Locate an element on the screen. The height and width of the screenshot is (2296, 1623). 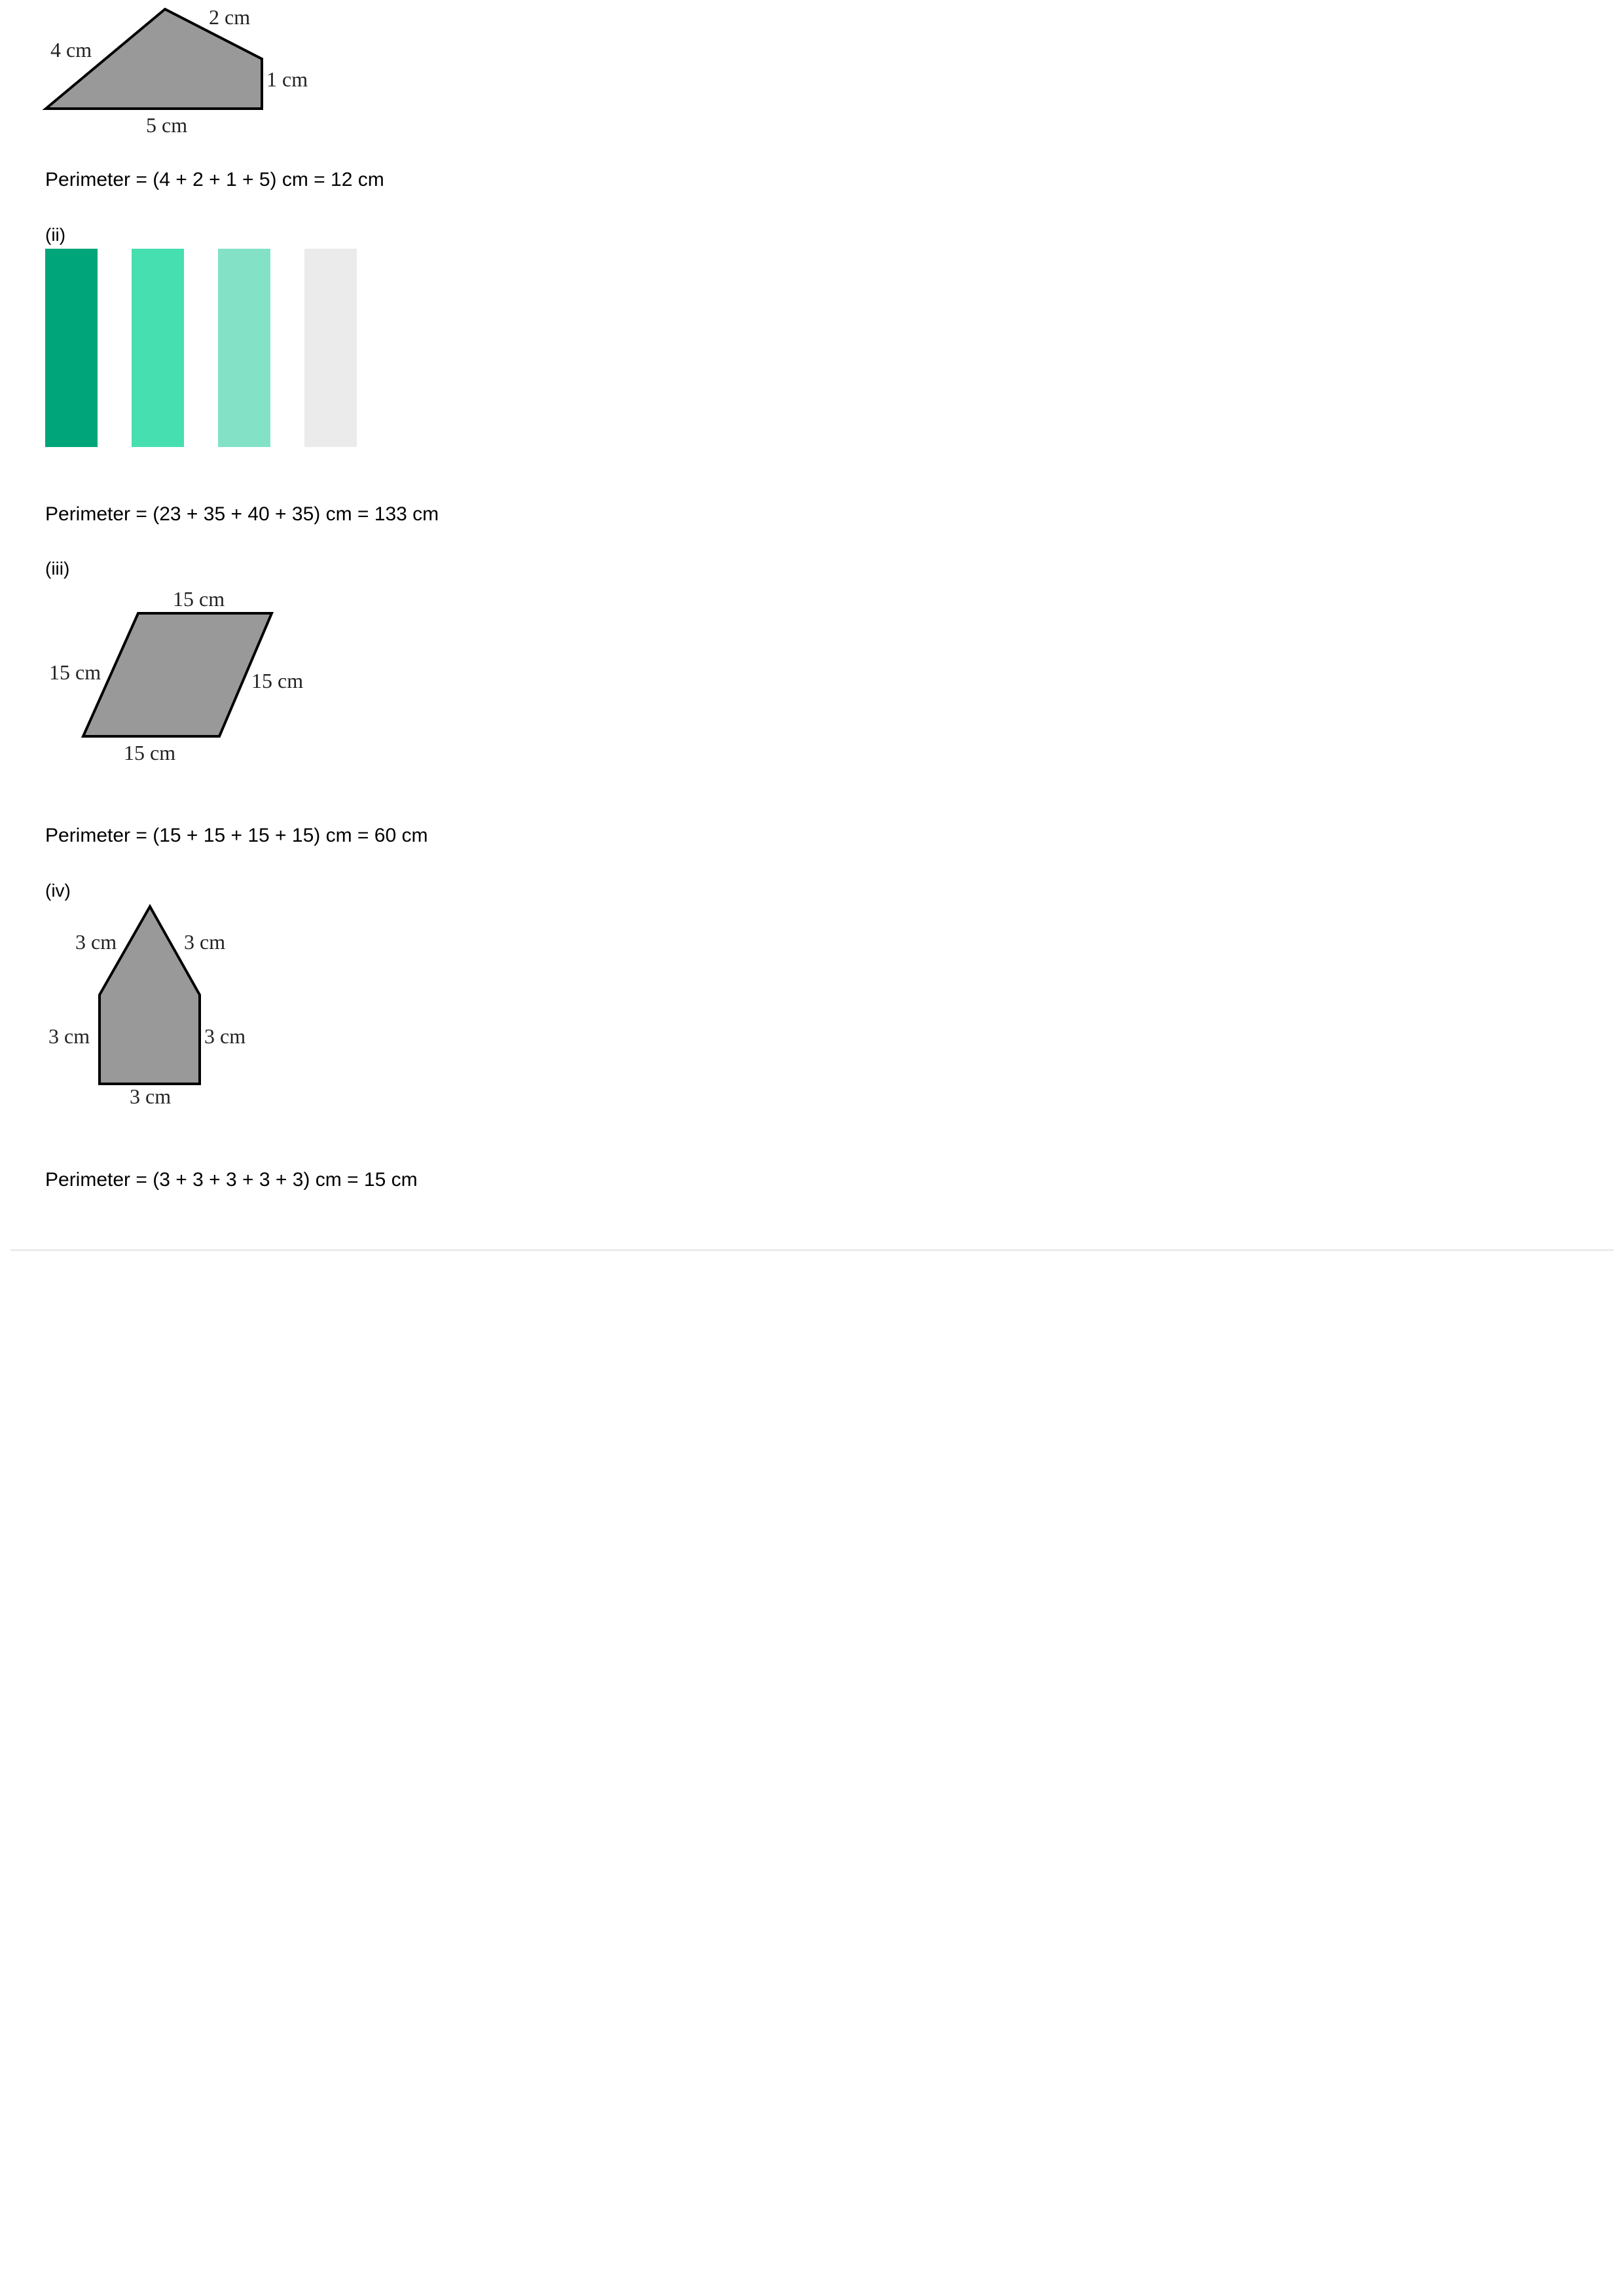
side-label-roof-left: 3 cm is located at coordinates (96, 942).